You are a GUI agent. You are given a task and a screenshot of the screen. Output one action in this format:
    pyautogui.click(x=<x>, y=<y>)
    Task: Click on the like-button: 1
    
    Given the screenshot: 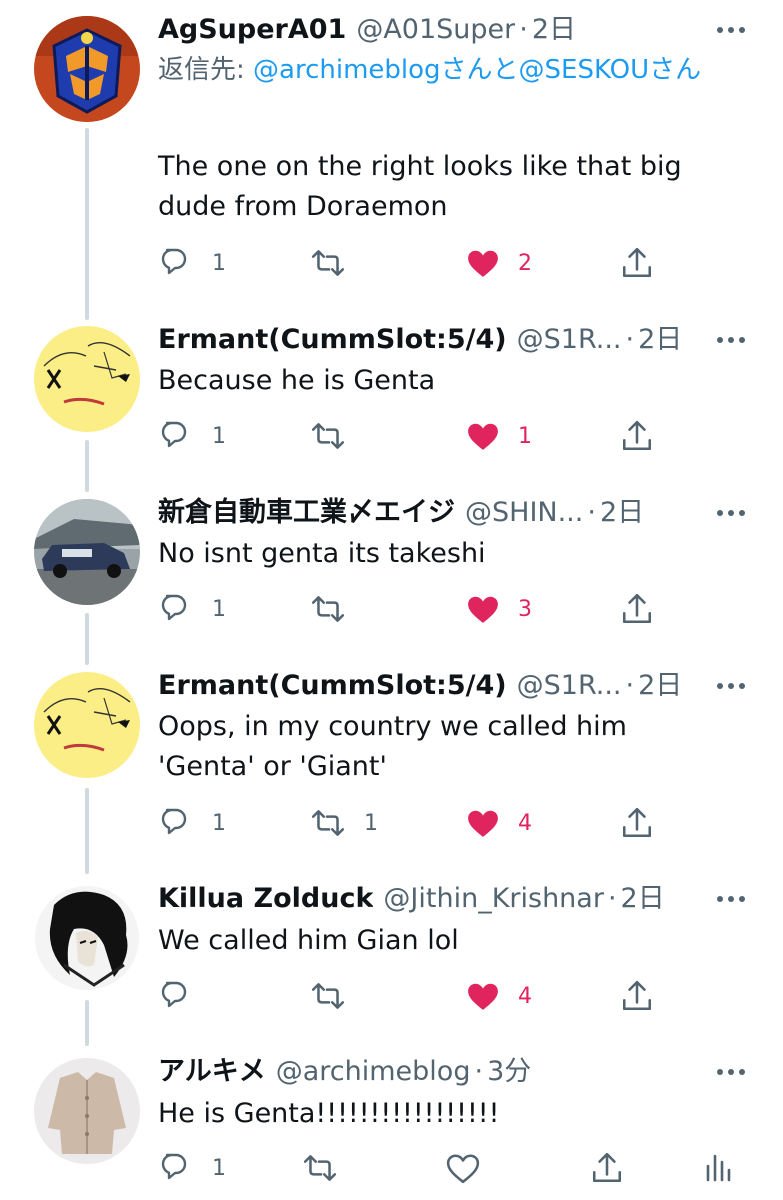 What is the action you would take?
    pyautogui.click(x=499, y=436)
    